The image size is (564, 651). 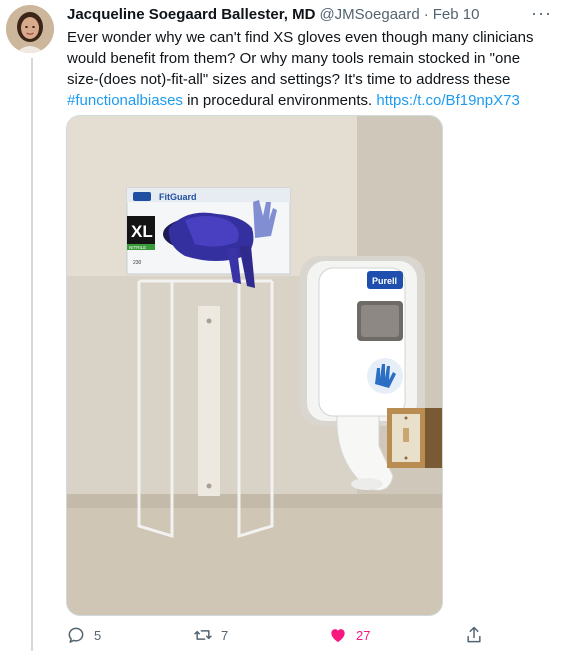 I want to click on share-icon, so click(x=474, y=634).